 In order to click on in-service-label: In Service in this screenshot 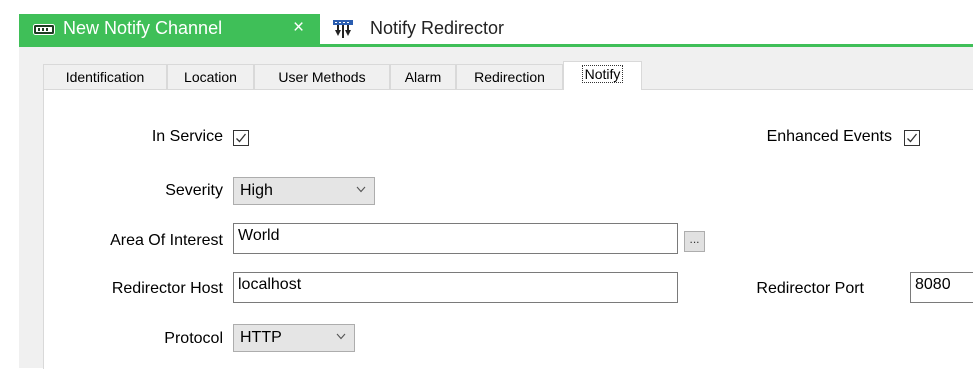, I will do `click(187, 136)`.